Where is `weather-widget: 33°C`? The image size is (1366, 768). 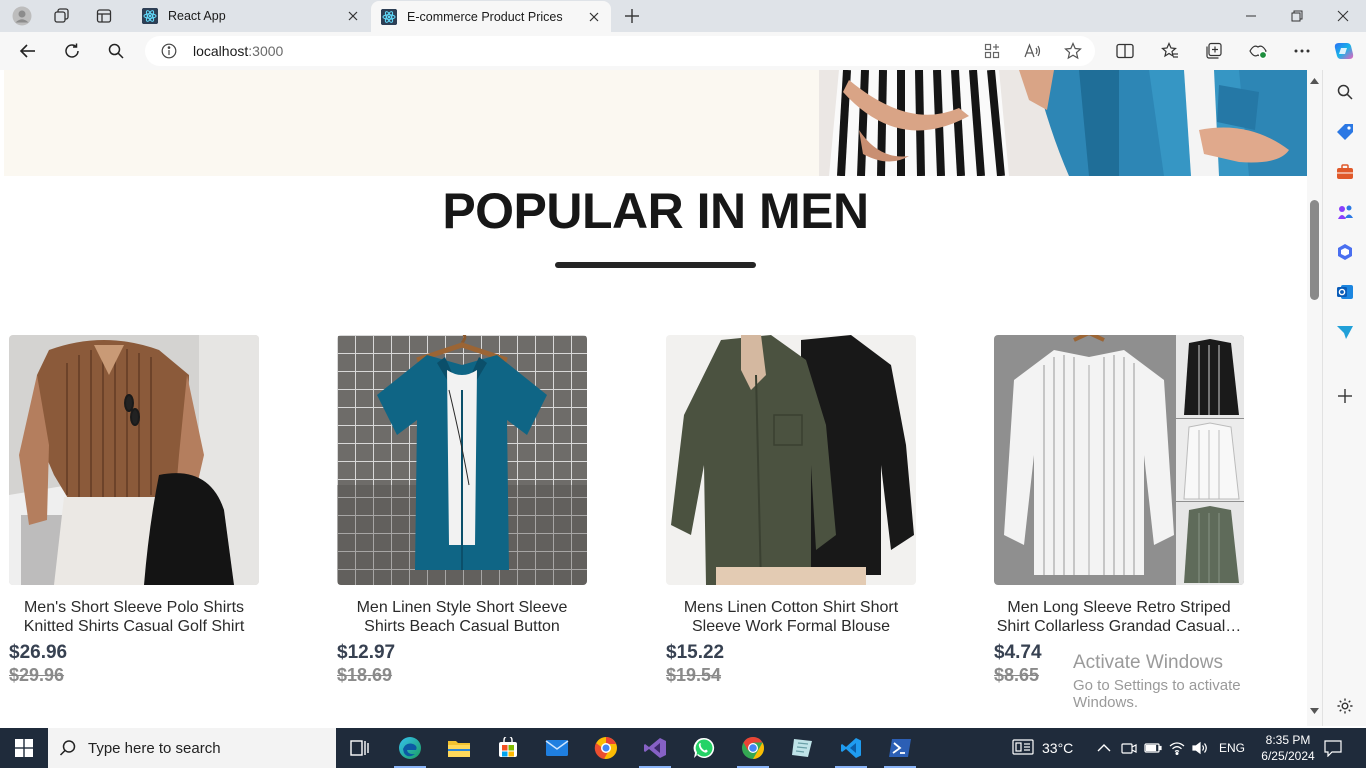
weather-widget: 33°C is located at coordinates (1042, 748).